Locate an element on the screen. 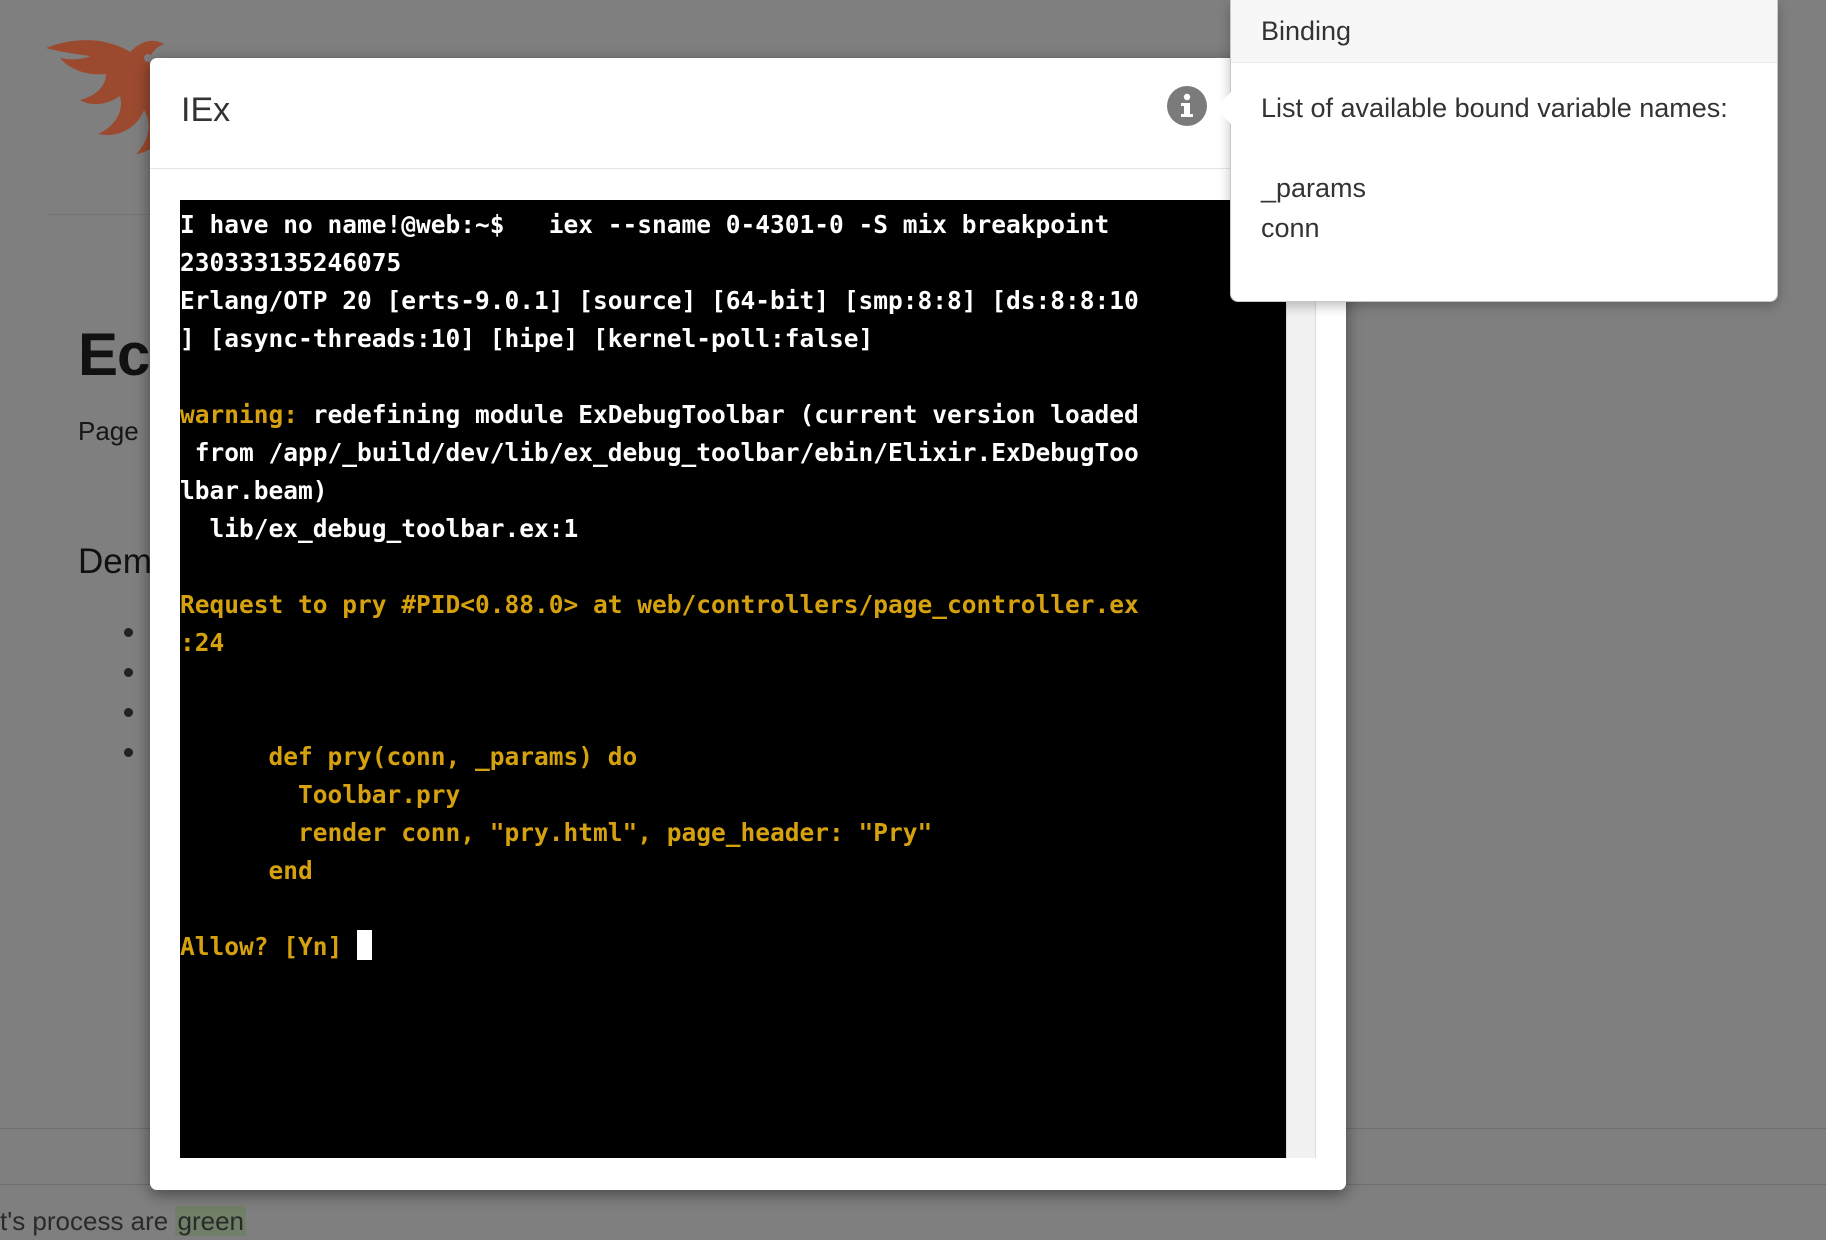 This screenshot has height=1240, width=1826. terminal-cursor is located at coordinates (365, 945).